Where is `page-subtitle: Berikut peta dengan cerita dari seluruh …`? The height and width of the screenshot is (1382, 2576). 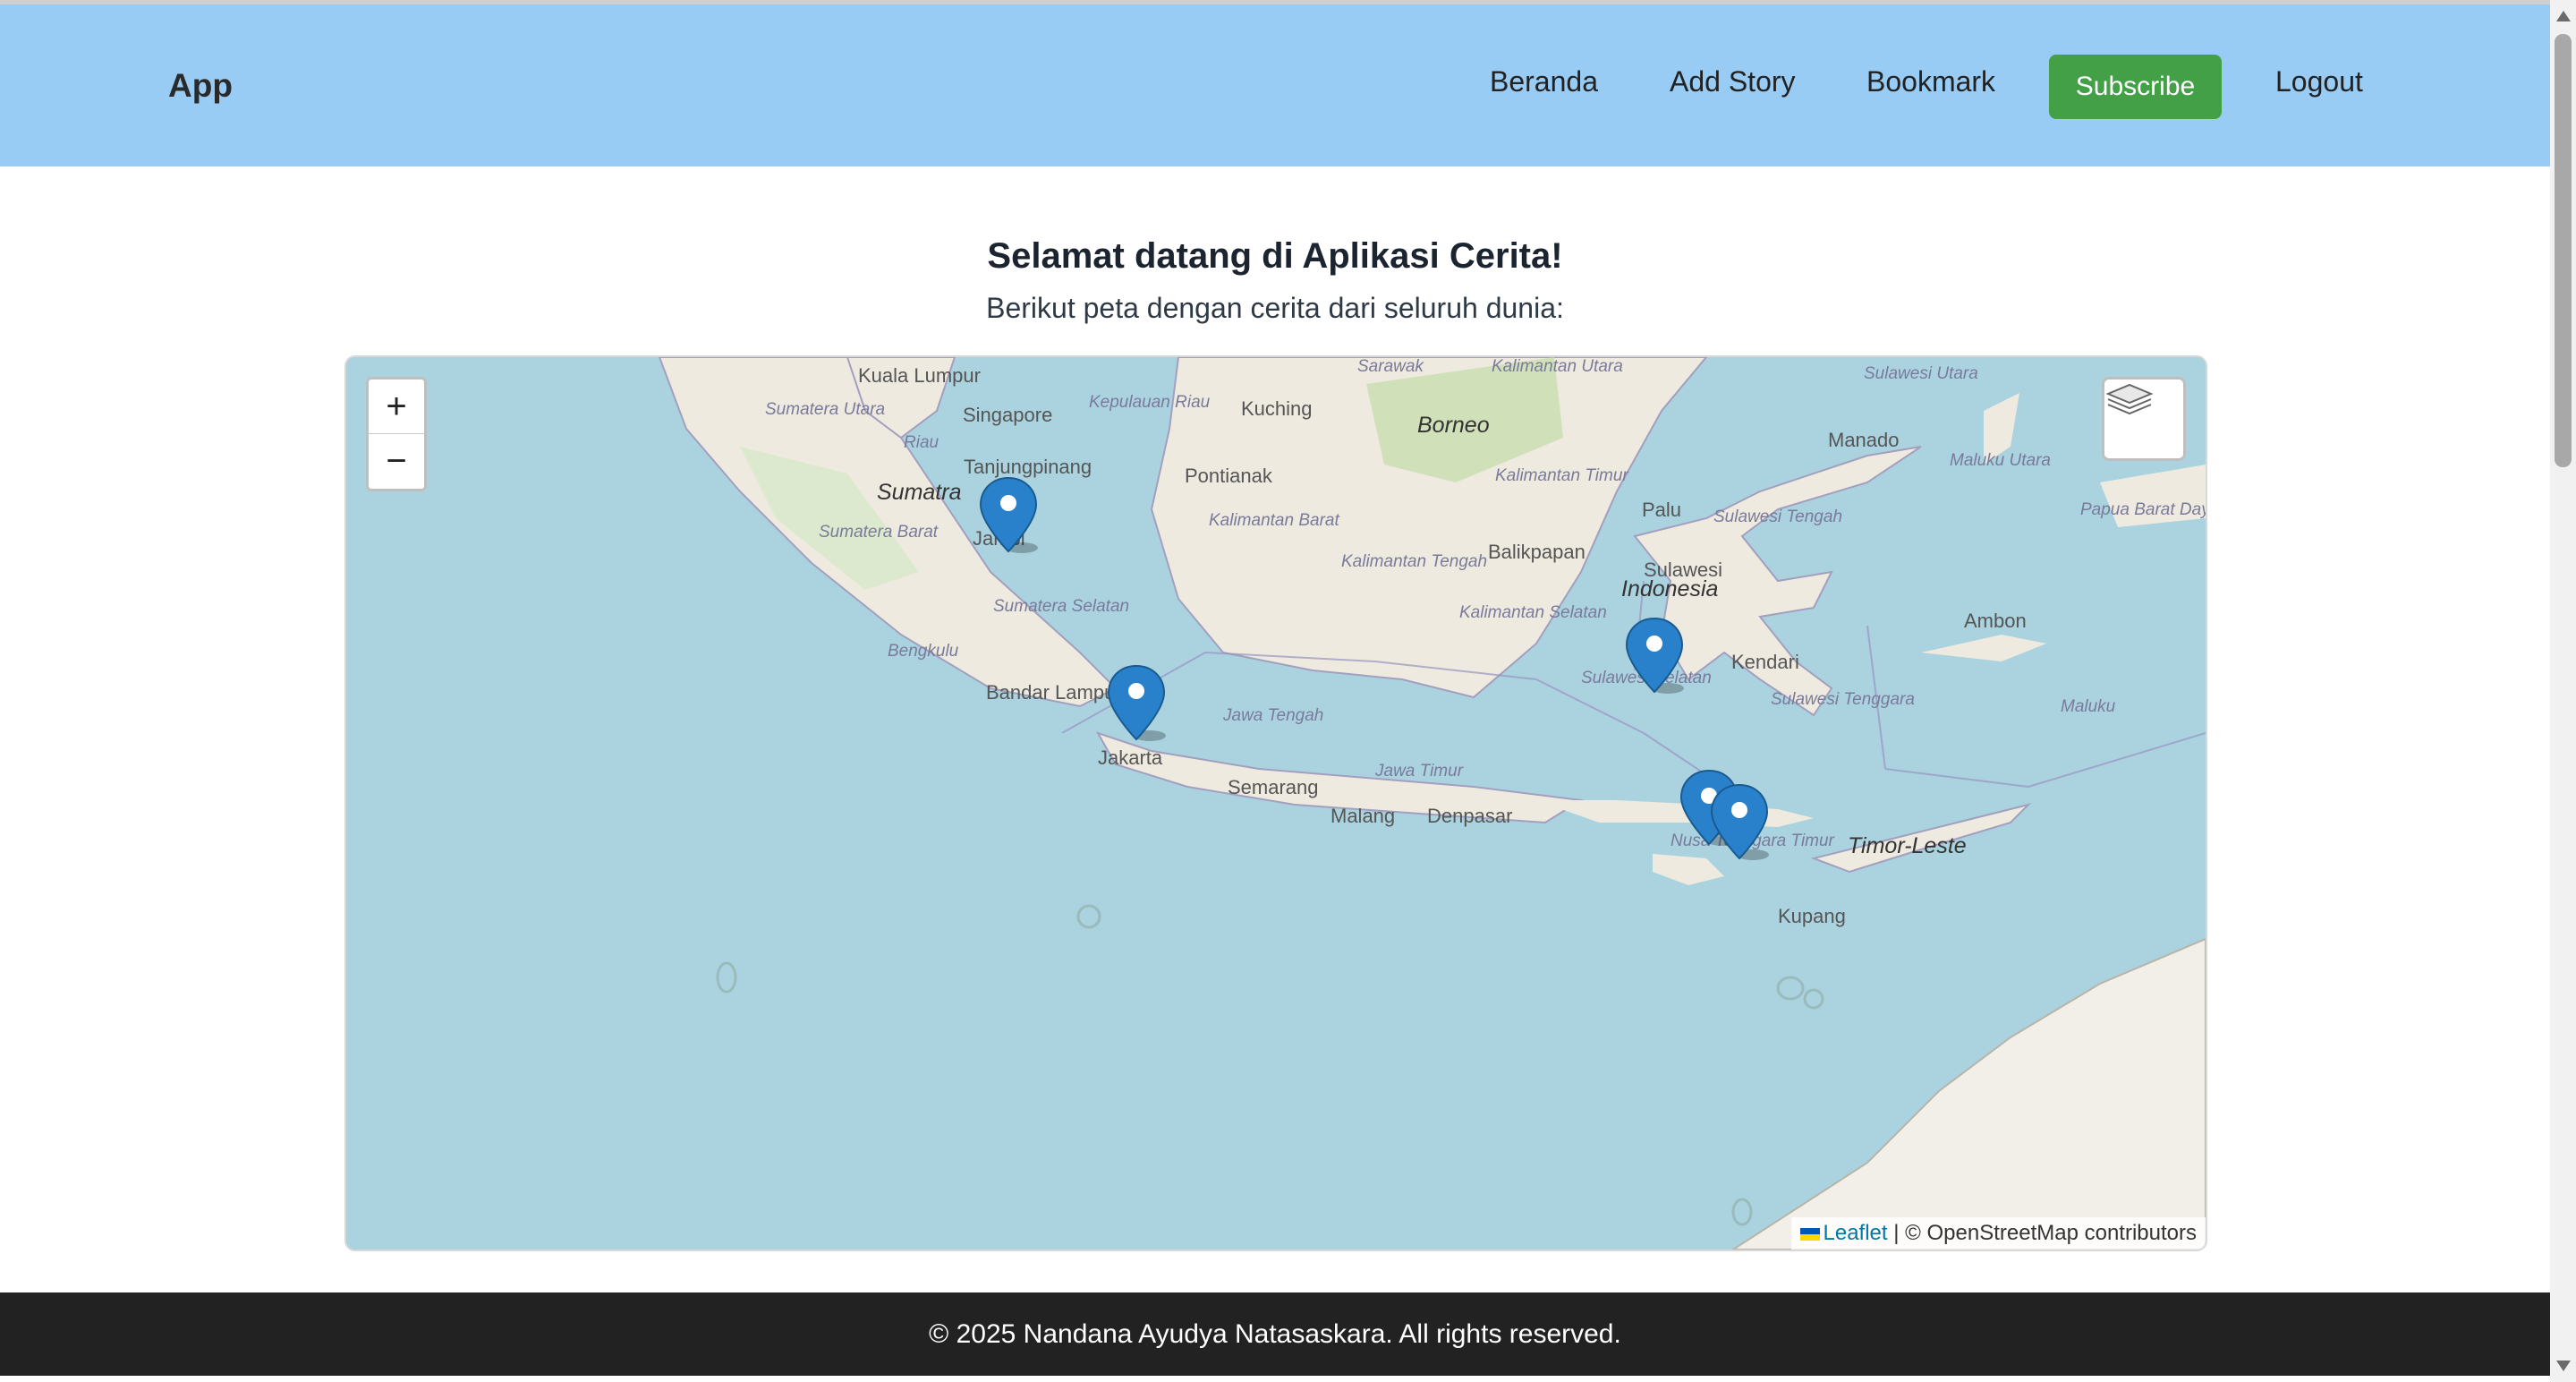 page-subtitle: Berikut peta dengan cerita dari seluruh … is located at coordinates (1275, 308).